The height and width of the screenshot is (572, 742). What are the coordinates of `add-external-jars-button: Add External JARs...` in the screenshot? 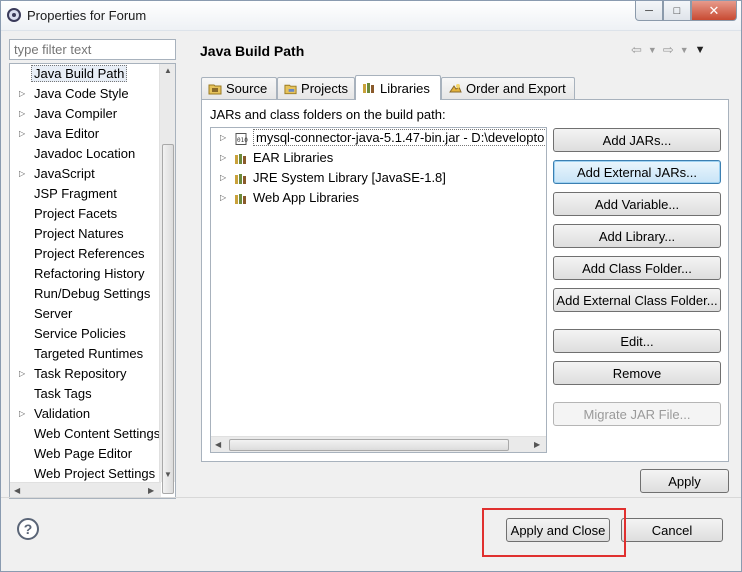 It's located at (637, 172).